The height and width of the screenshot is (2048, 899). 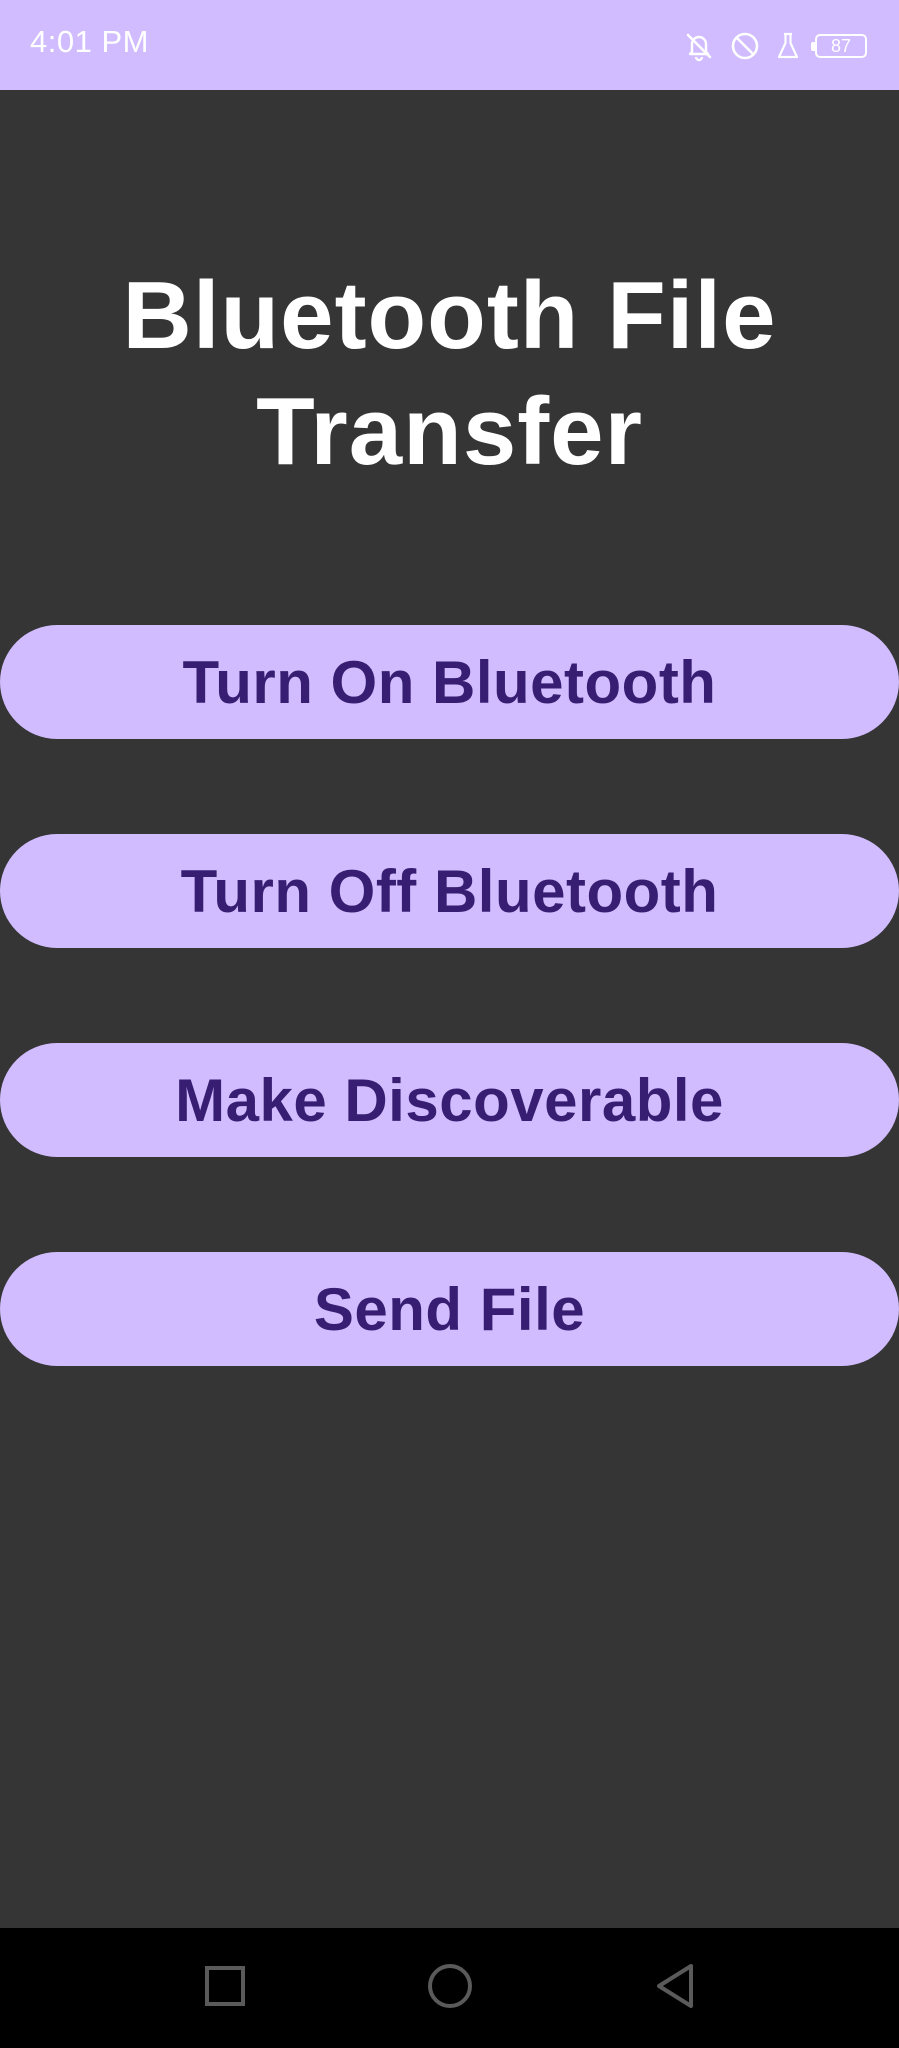 I want to click on battery-level: 87, so click(x=841, y=46).